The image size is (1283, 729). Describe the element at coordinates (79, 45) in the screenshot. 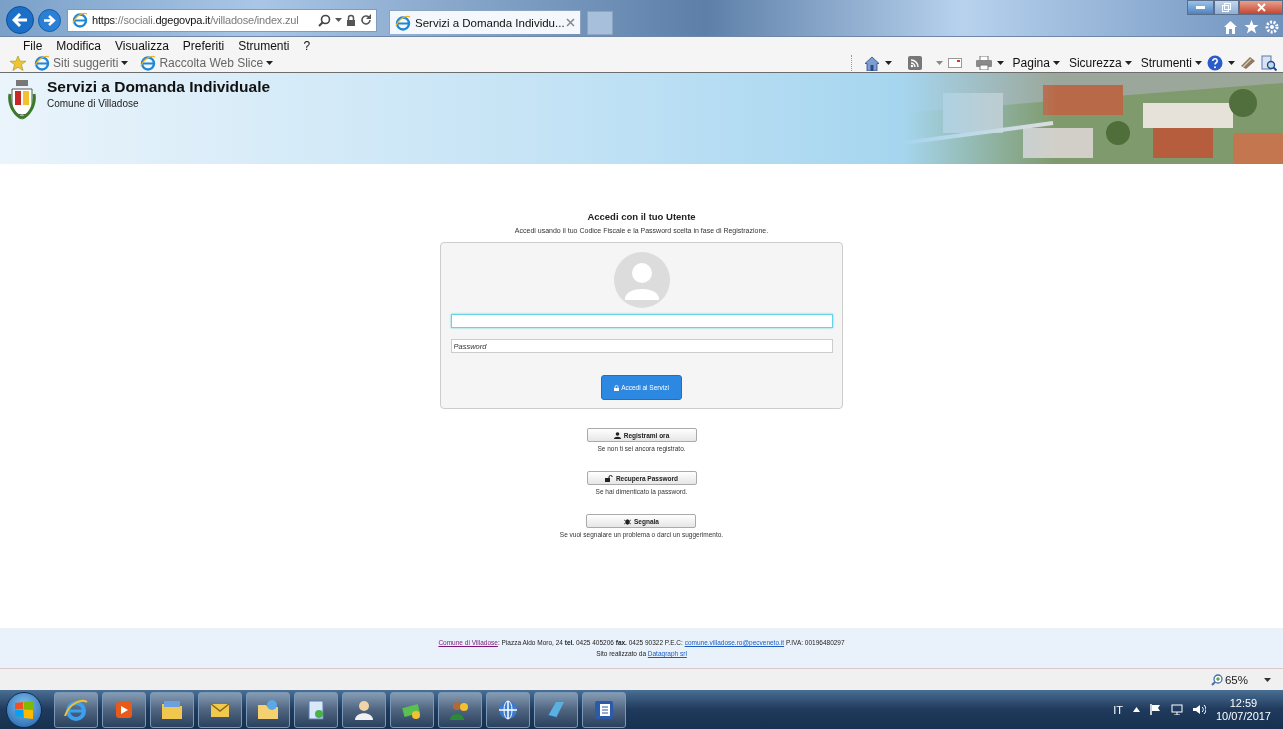

I see `menu-item: Modifica` at that location.